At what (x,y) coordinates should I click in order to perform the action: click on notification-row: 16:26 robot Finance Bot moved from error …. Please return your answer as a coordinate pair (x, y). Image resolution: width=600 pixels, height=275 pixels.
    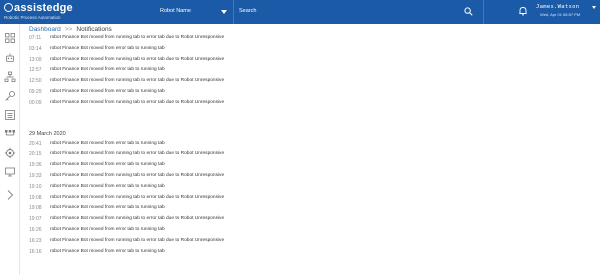
    Looking at the image, I should click on (309, 231).